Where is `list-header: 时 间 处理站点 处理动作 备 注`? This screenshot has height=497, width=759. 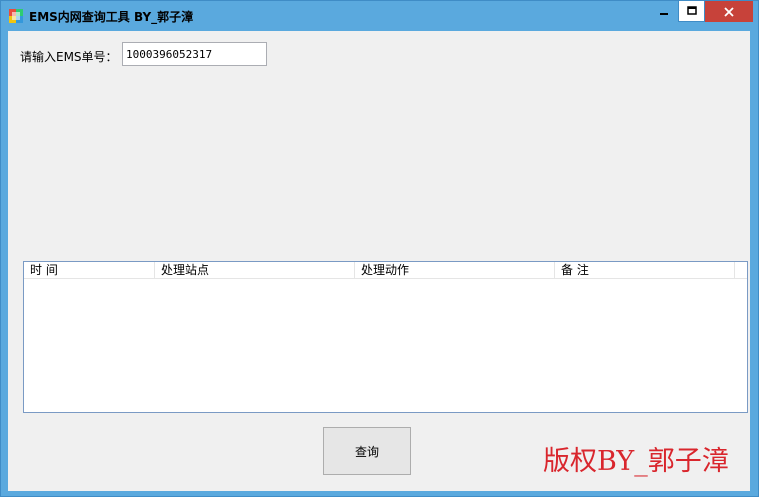 list-header: 时 间 处理站点 处理动作 备 注 is located at coordinates (385, 270).